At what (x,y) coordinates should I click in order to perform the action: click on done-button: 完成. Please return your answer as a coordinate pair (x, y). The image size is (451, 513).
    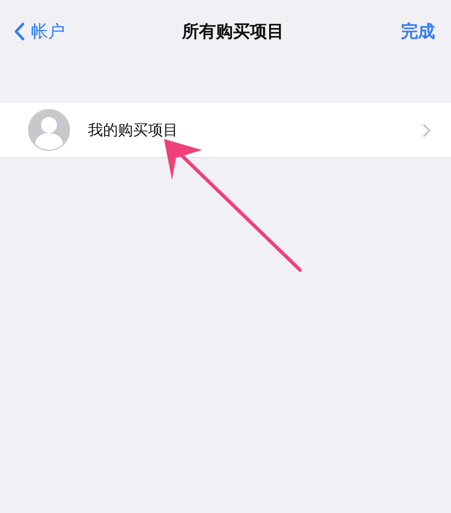
    Looking at the image, I should click on (418, 31).